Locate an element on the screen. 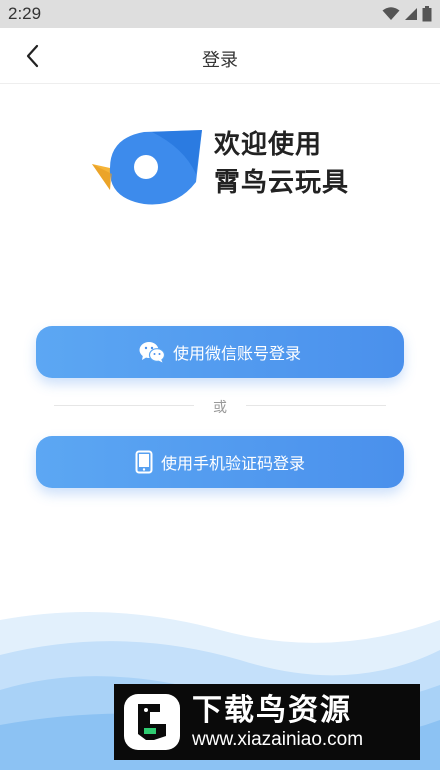 This screenshot has width=440, height=770. watermark-text: 下载鸟资源 www.xiazainiao.com is located at coordinates (277, 722).